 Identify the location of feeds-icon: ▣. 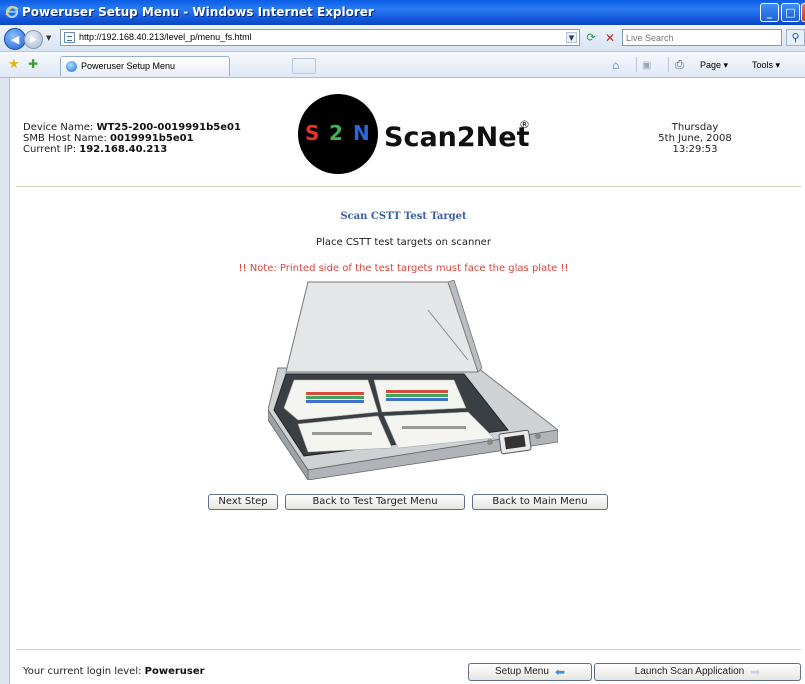
(646, 65).